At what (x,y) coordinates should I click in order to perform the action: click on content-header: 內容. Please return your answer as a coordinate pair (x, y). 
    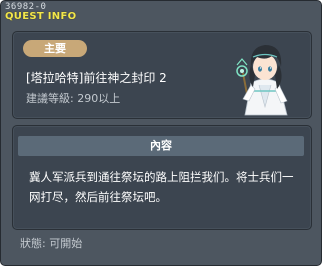
    Looking at the image, I should click on (161, 146).